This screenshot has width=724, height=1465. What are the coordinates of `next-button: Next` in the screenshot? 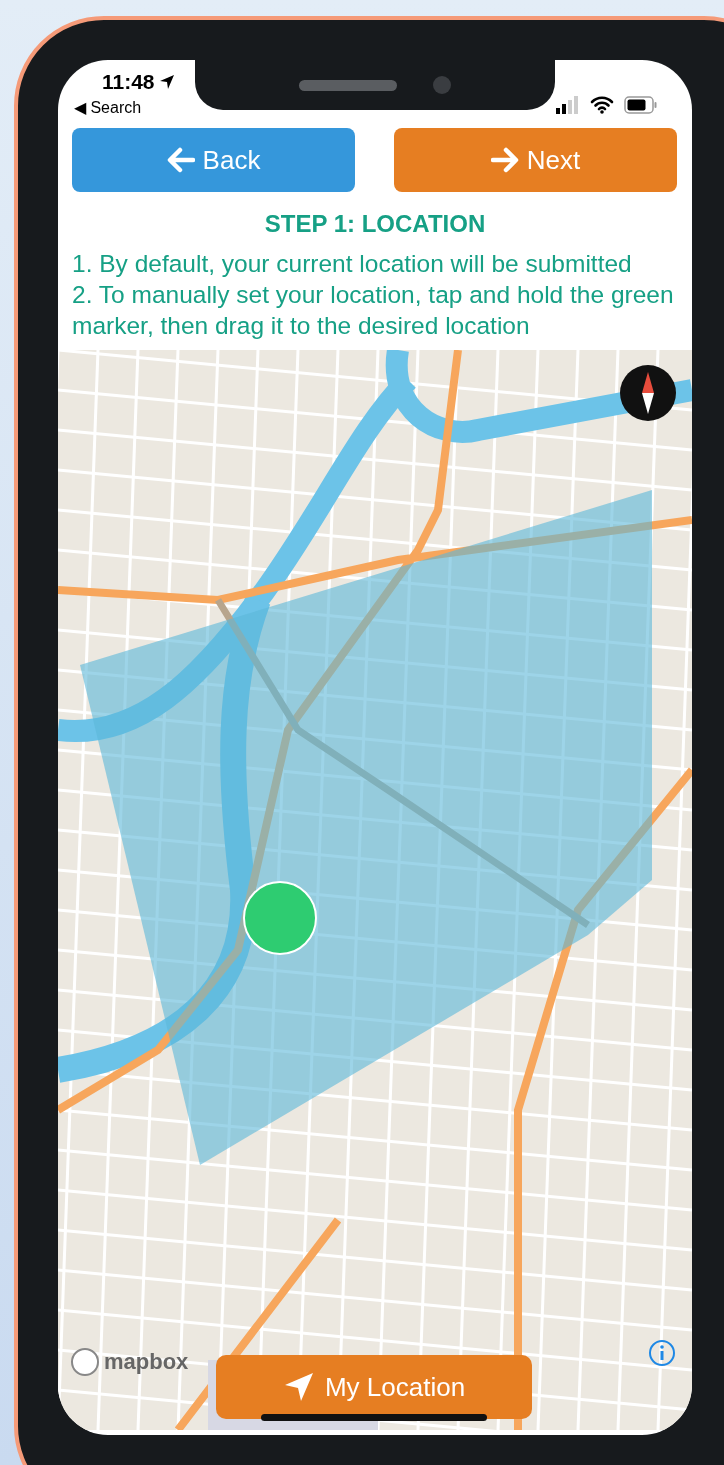 It's located at (535, 160).